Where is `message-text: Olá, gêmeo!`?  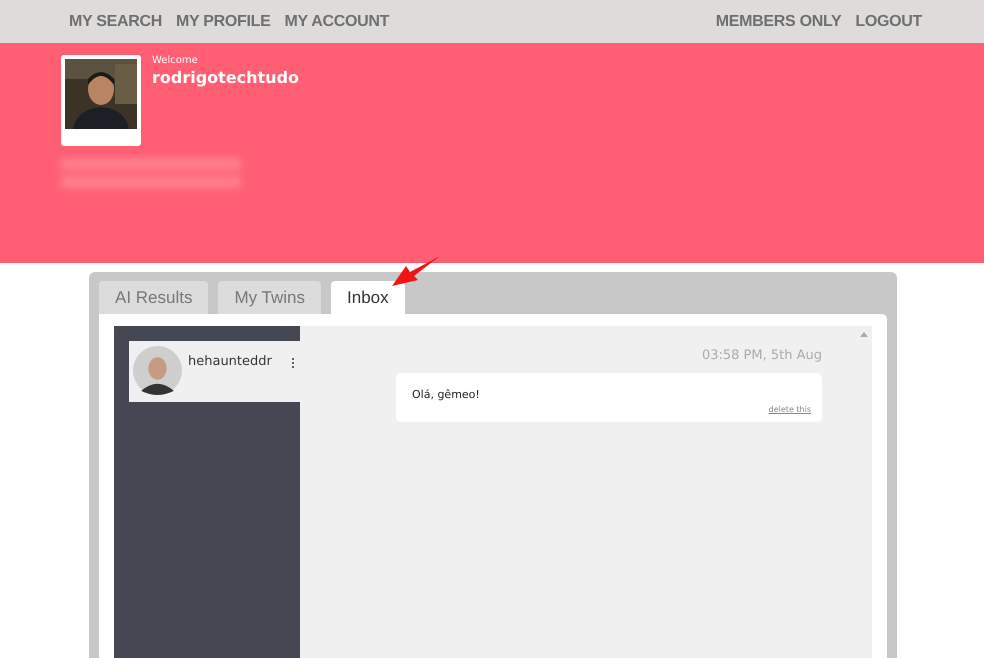 message-text: Olá, gêmeo! is located at coordinates (446, 394).